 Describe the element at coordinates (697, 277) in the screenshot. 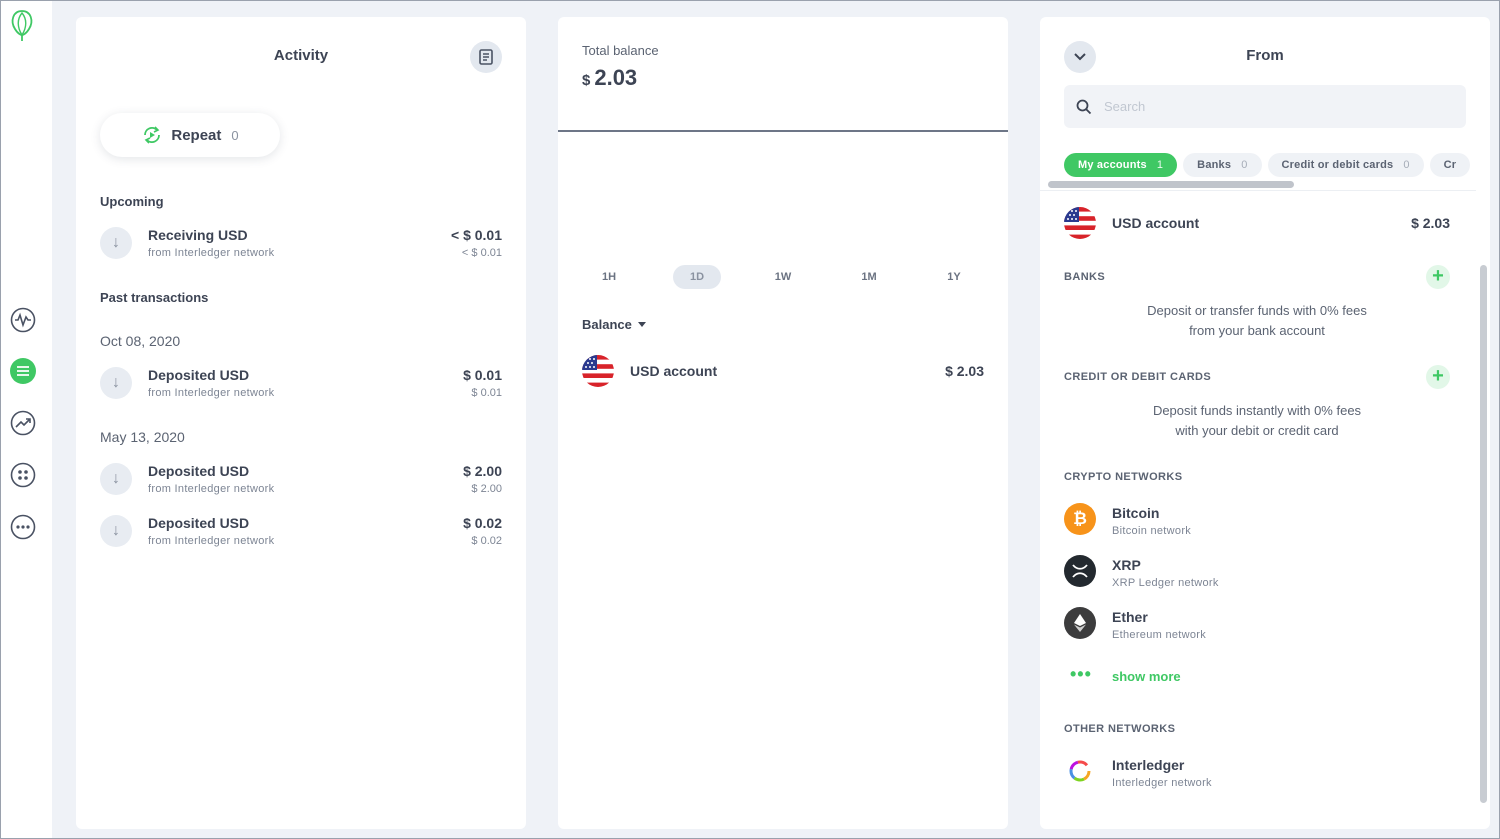

I see `range-1d: 1D` at that location.